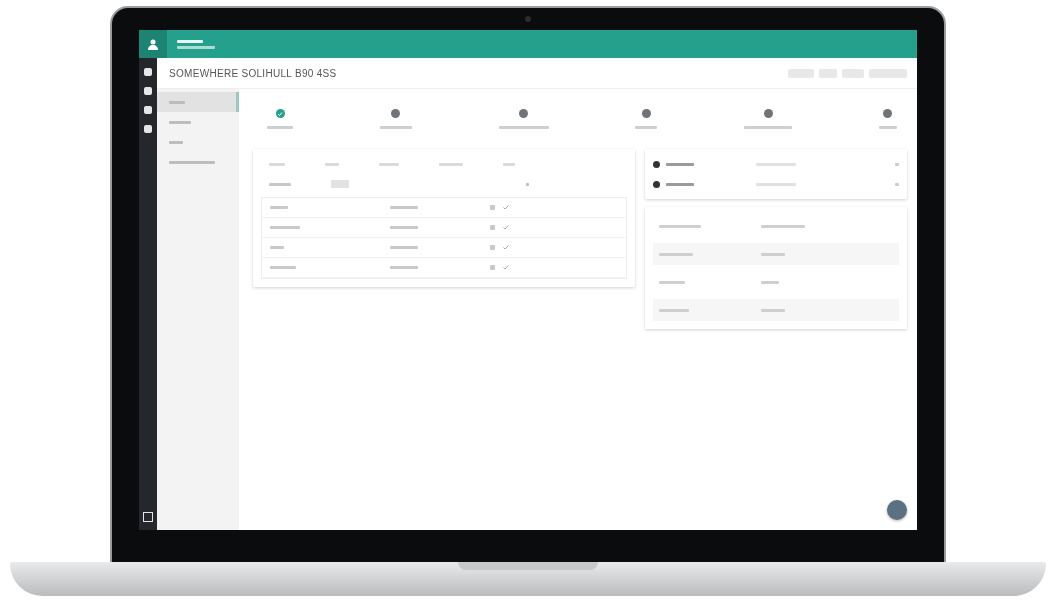  I want to click on floating-action-button, so click(897, 510).